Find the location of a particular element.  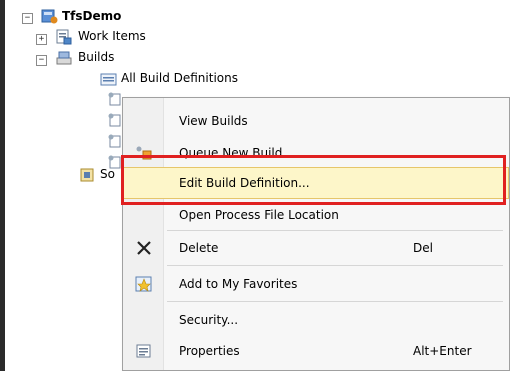

work-items-label: Work Items is located at coordinates (112, 36).